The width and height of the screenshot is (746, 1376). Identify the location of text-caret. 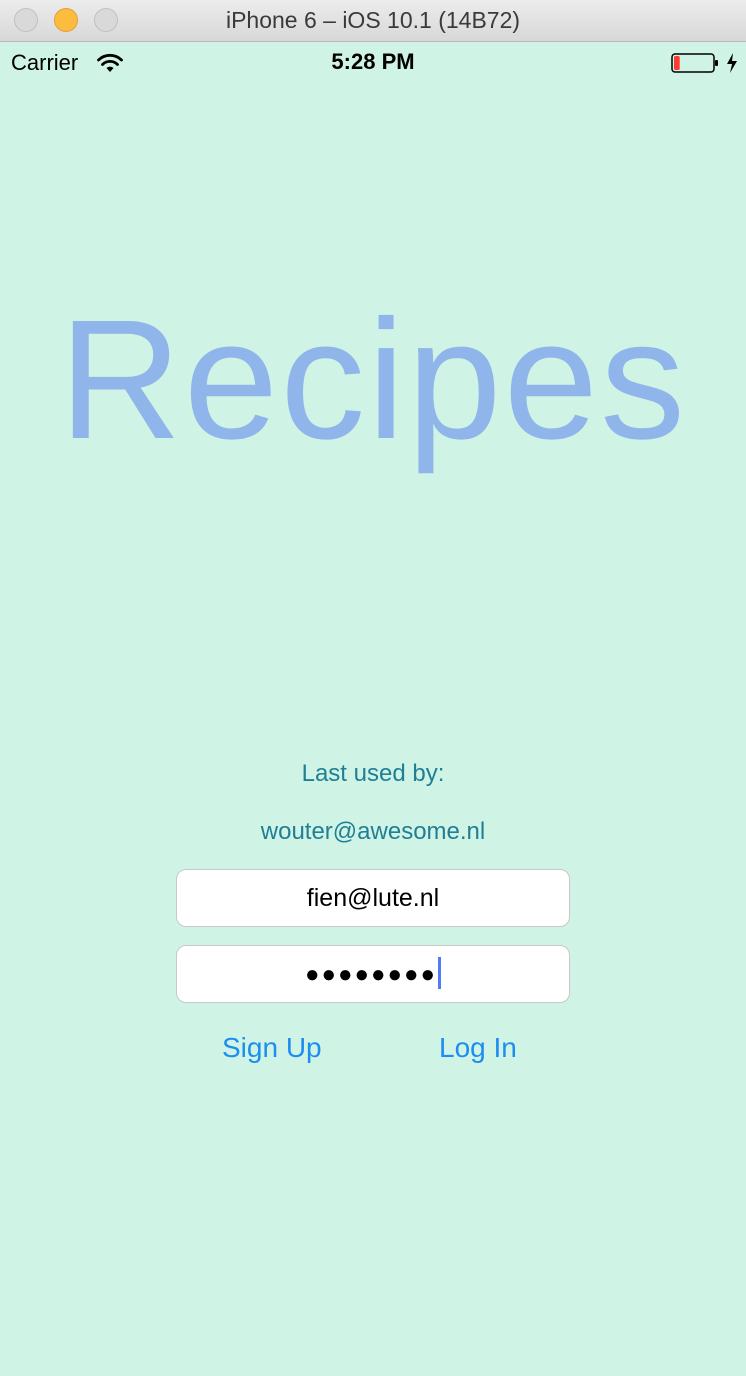
(439, 973).